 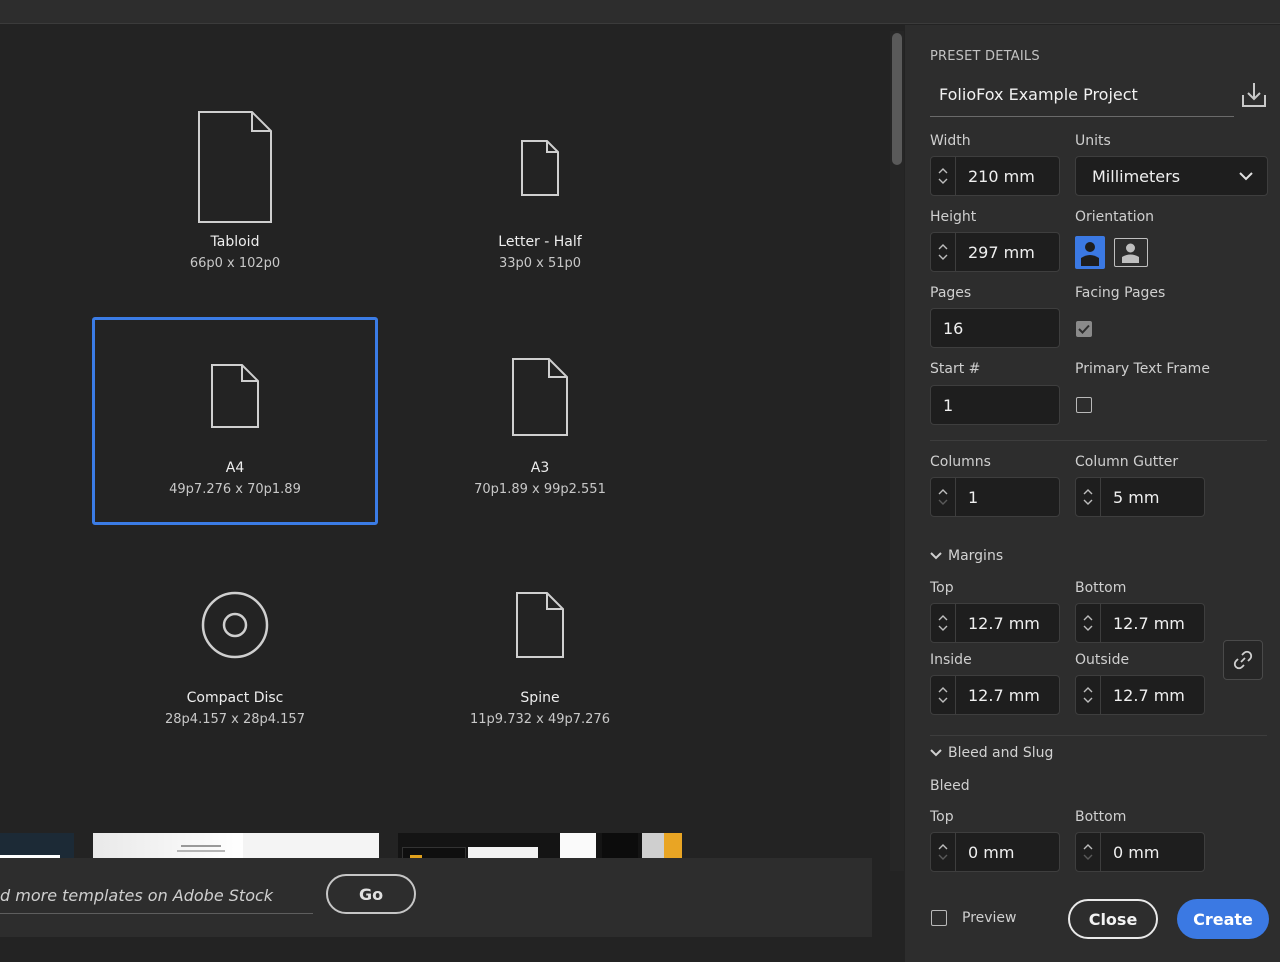 What do you see at coordinates (953, 217) in the screenshot?
I see `height-label: Height` at bounding box center [953, 217].